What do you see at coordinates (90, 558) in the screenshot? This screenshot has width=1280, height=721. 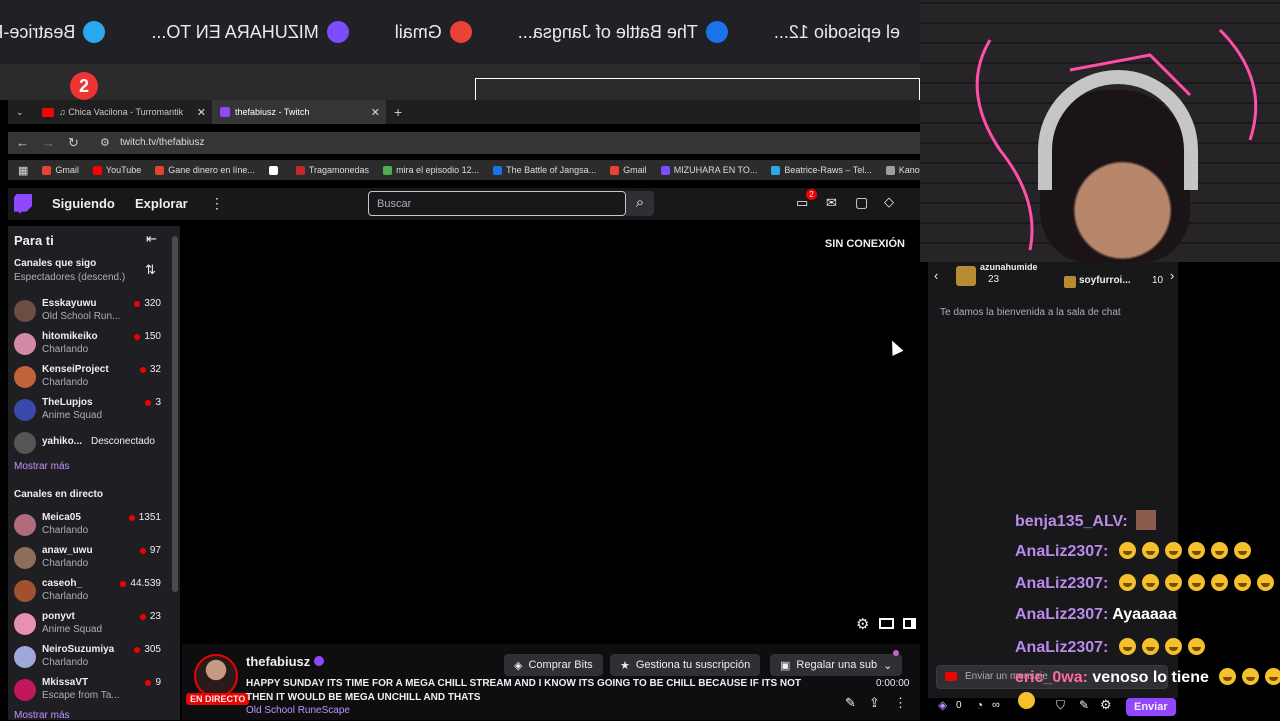 I see `sidebar-channel: anaw_uwu Charlando 97` at bounding box center [90, 558].